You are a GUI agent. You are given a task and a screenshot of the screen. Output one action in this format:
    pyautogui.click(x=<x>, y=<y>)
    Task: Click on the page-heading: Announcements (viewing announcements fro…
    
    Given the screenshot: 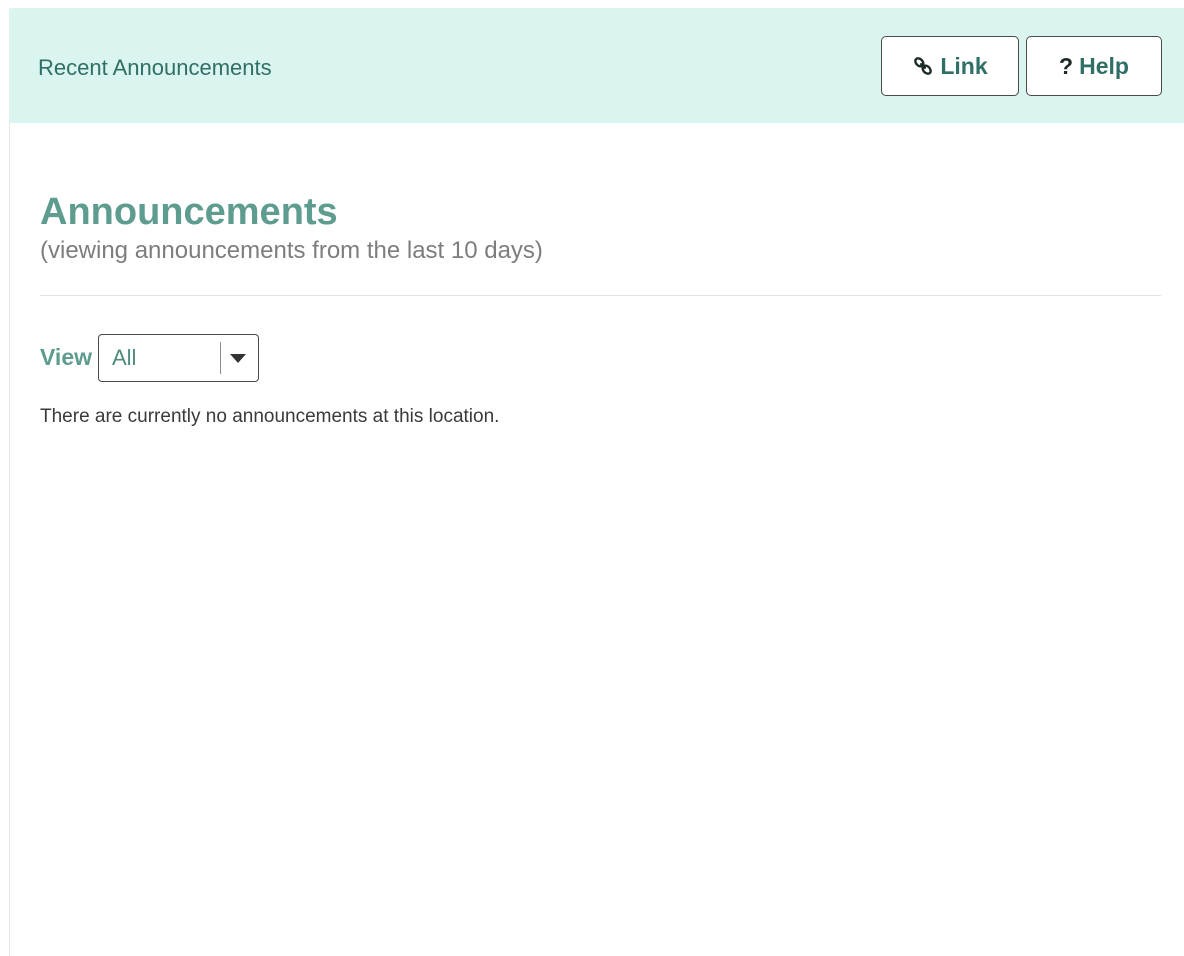 What is the action you would take?
    pyautogui.click(x=600, y=228)
    